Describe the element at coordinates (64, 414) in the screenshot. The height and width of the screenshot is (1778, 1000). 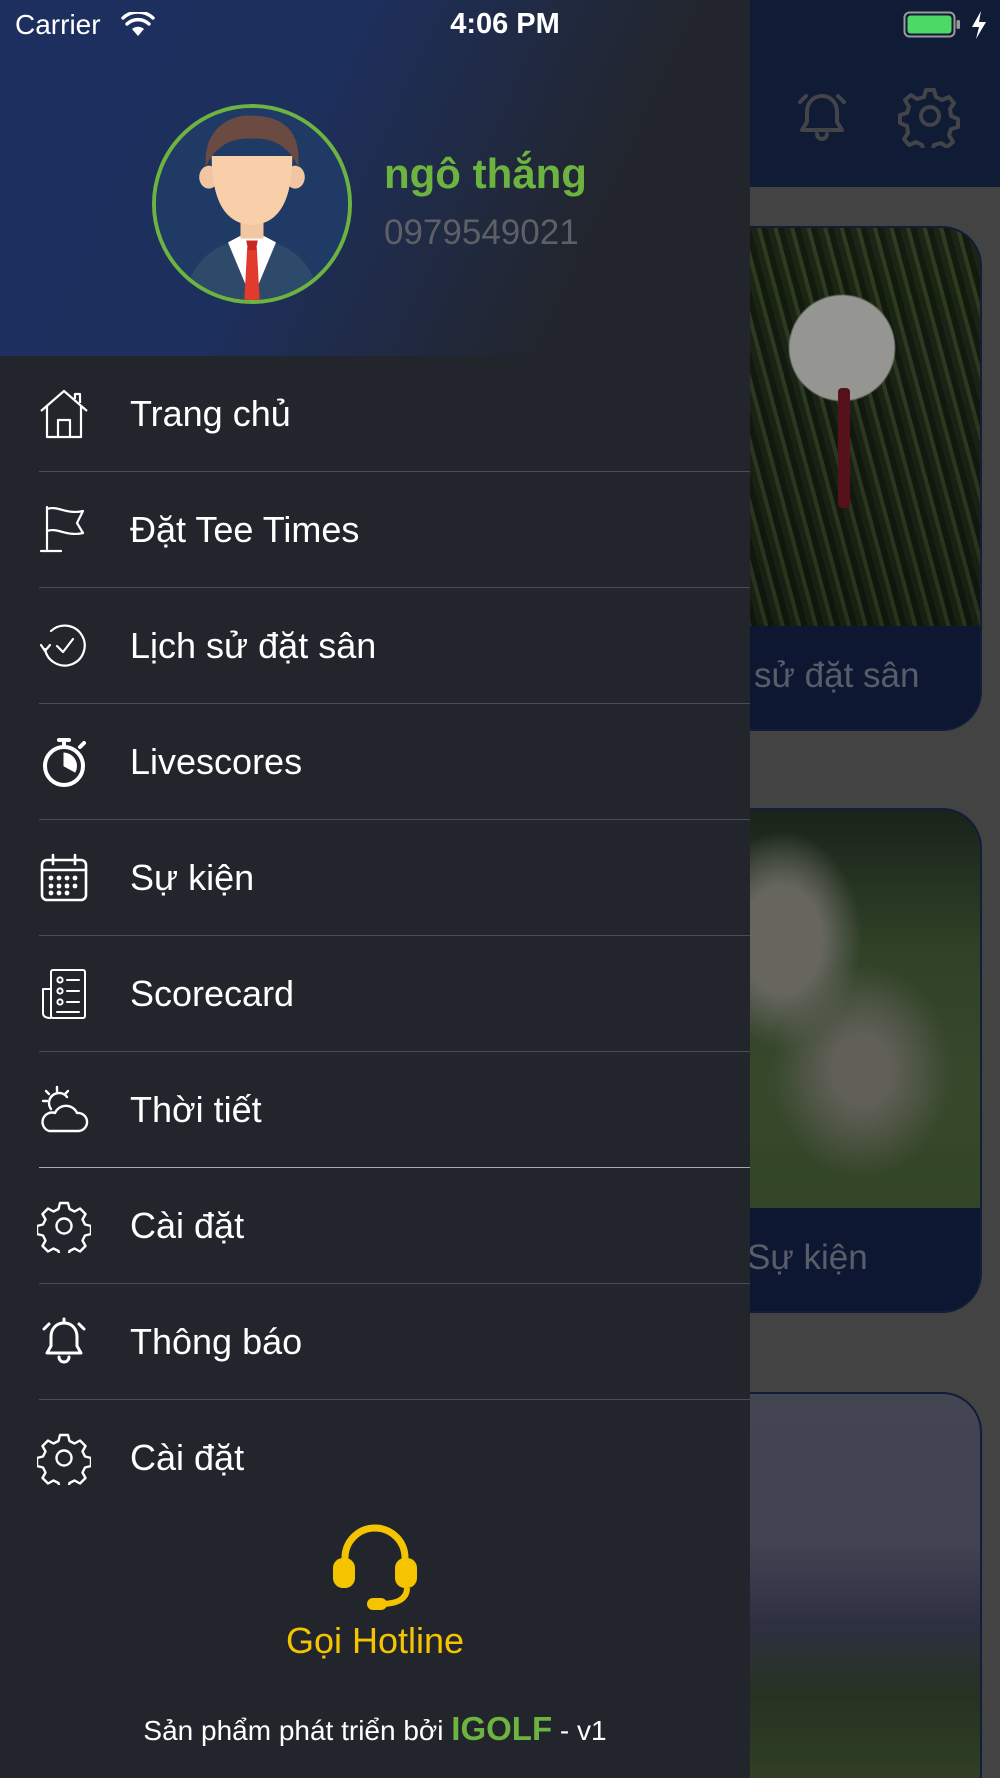
I see `home-icon` at that location.